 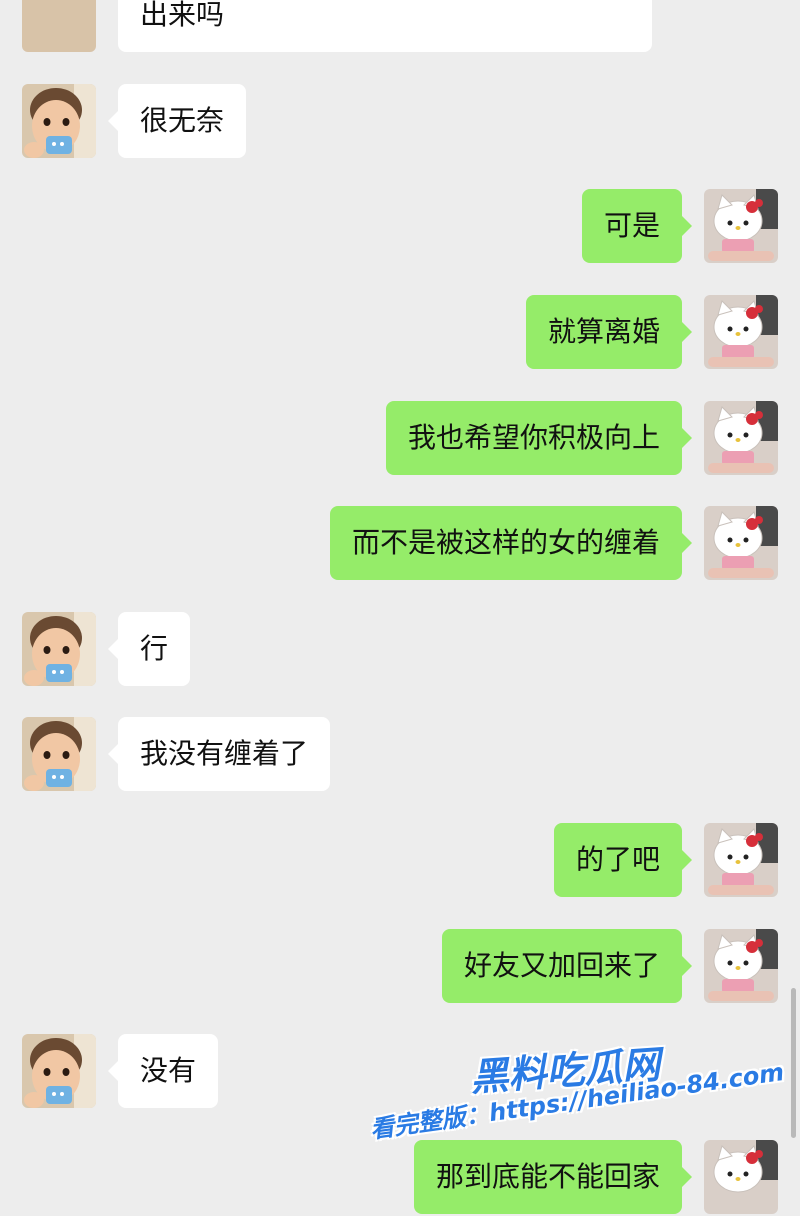 I want to click on message-row: 行, so click(x=400, y=650).